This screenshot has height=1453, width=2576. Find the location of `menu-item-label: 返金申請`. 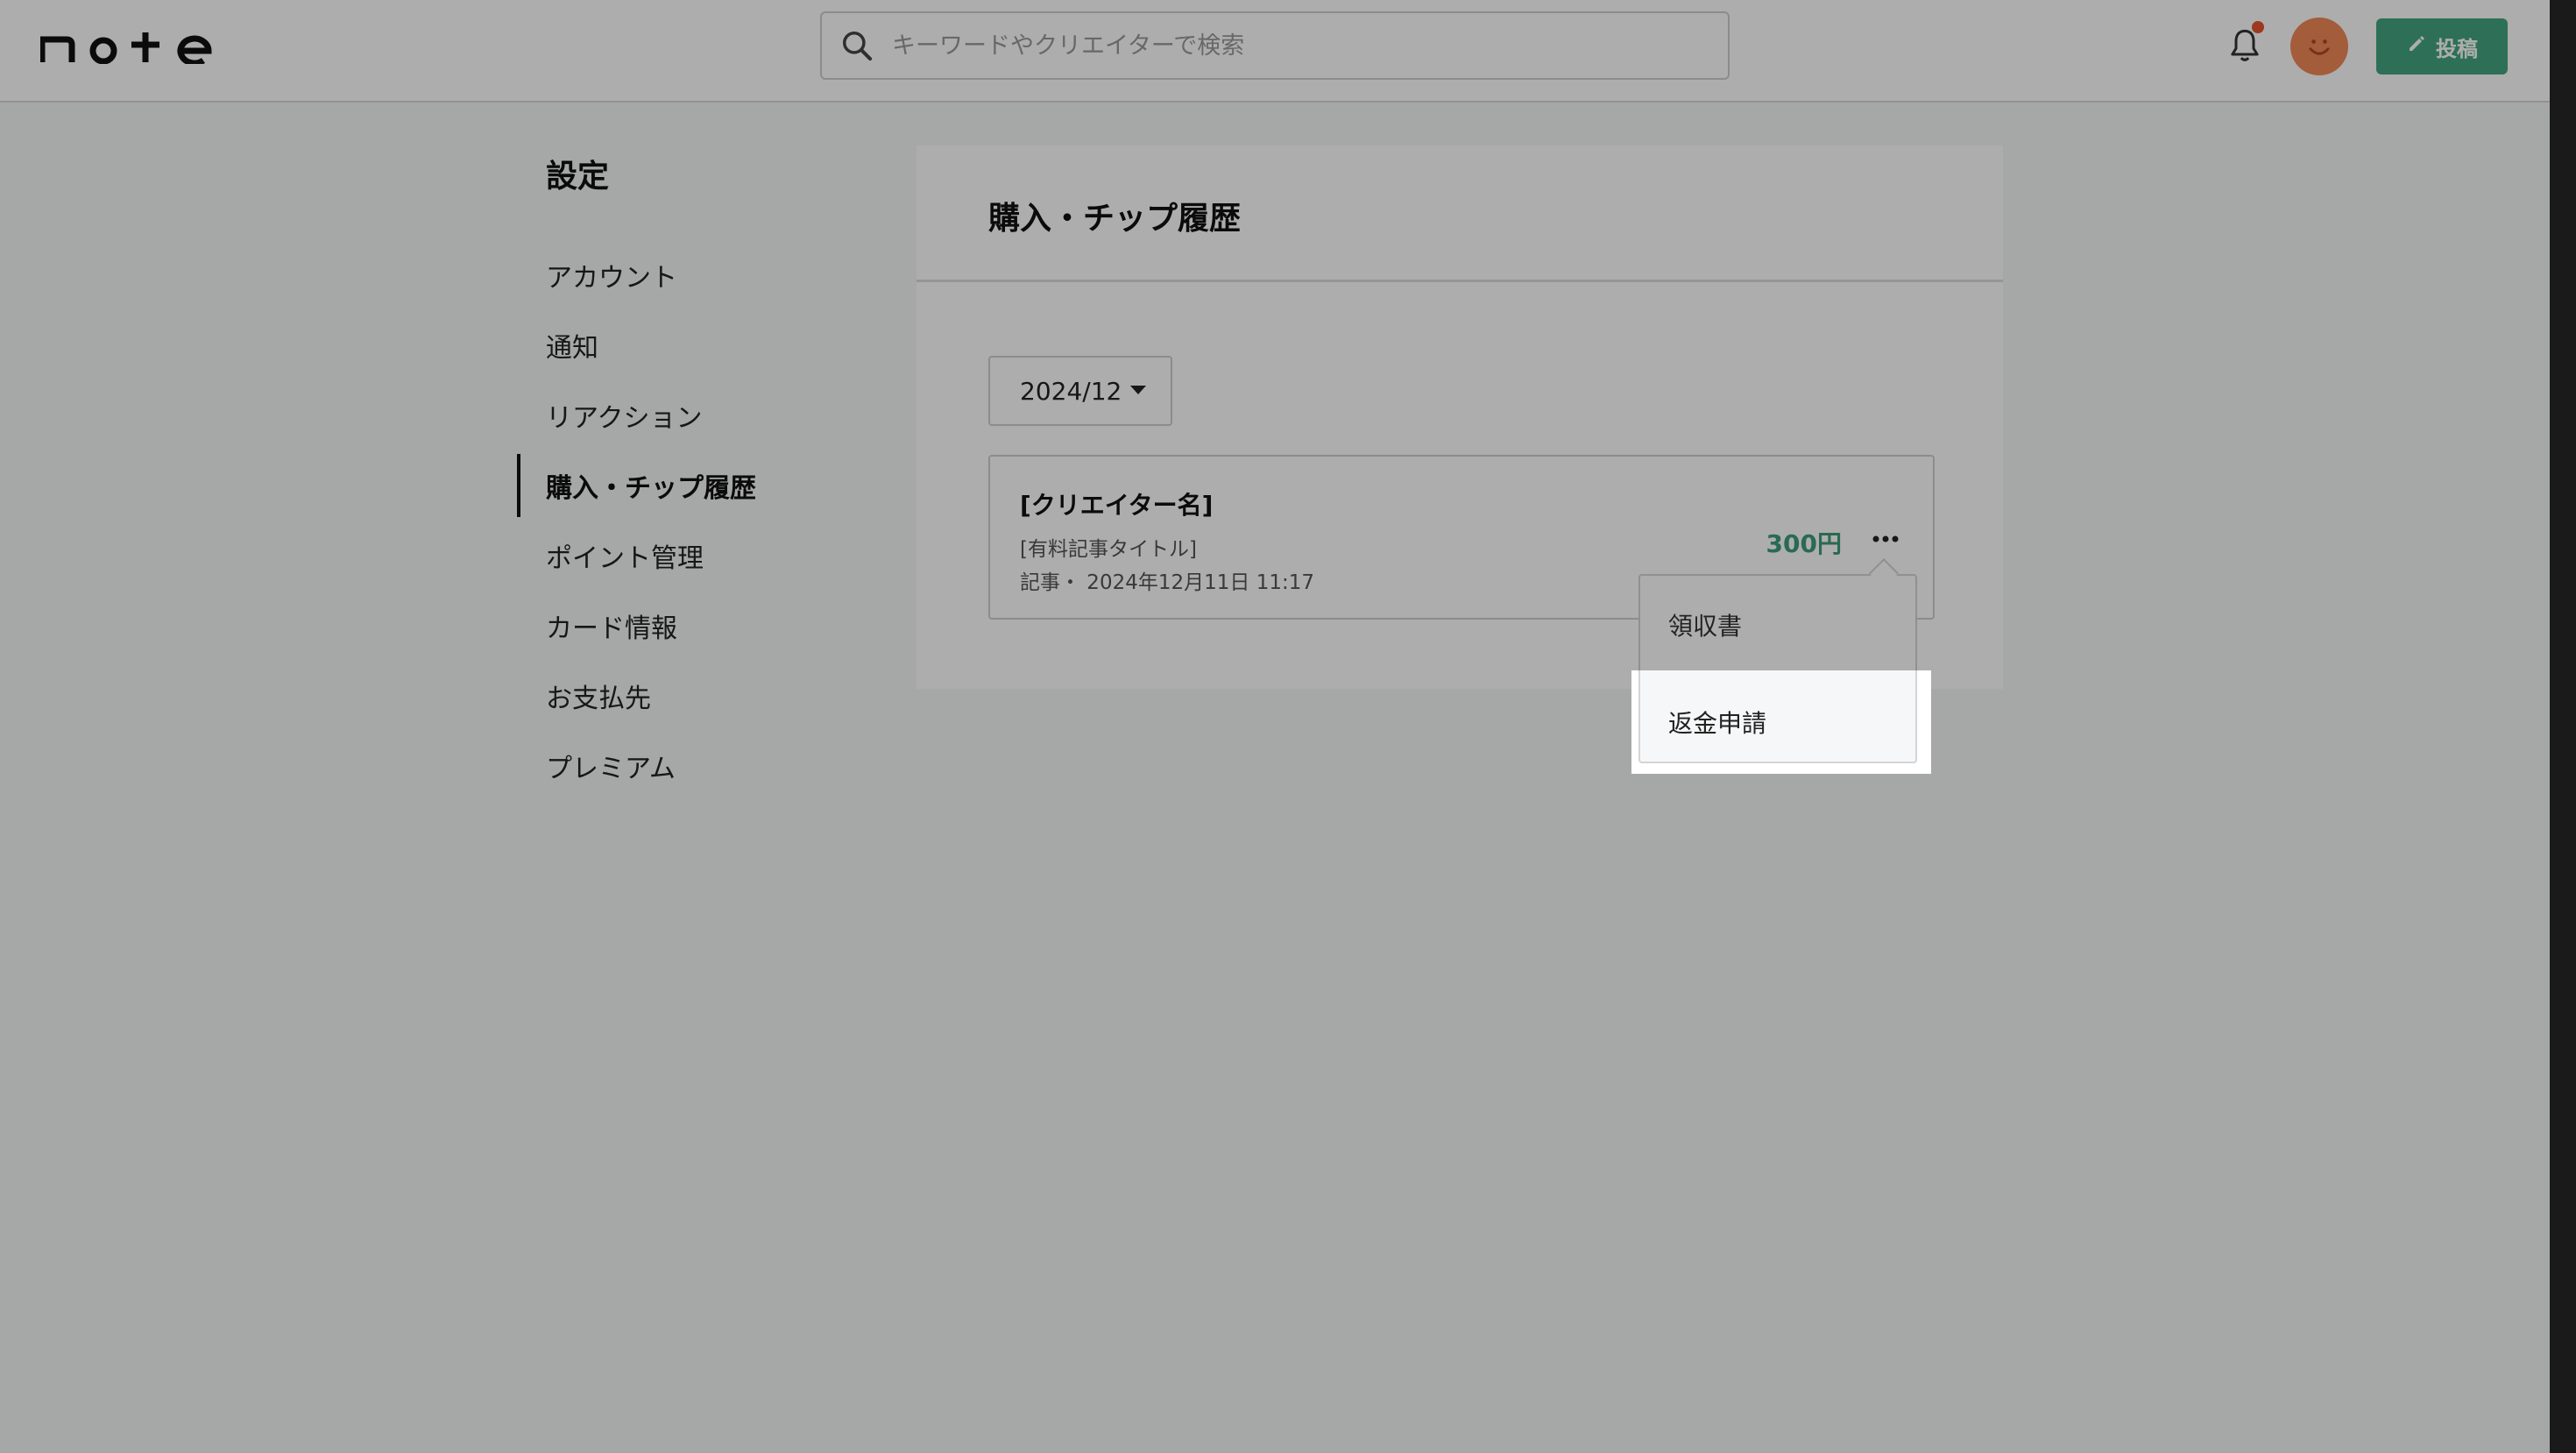

menu-item-label: 返金申請 is located at coordinates (1717, 723).